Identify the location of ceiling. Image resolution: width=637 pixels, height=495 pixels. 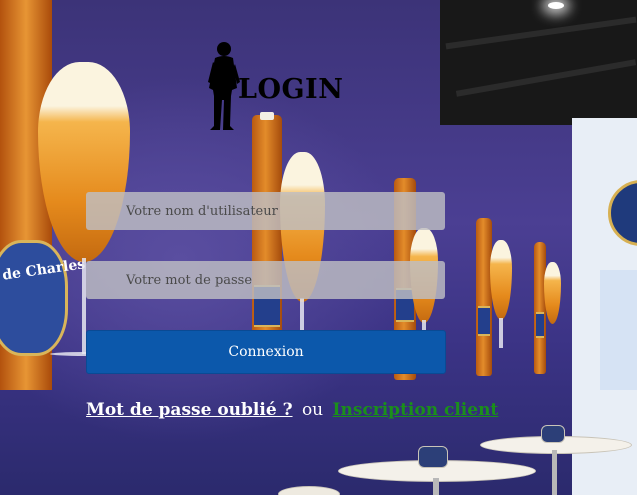
(538, 62).